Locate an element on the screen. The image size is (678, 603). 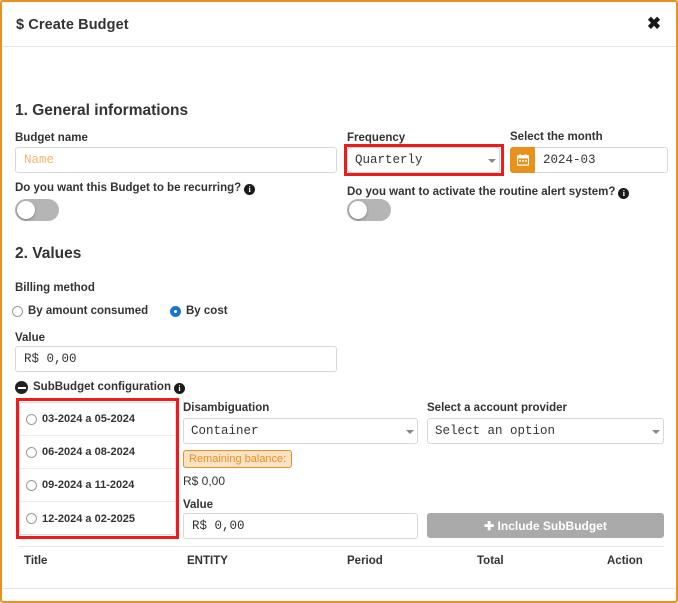
list-item: 12-2024 a 02-2025 is located at coordinates (97, 518).